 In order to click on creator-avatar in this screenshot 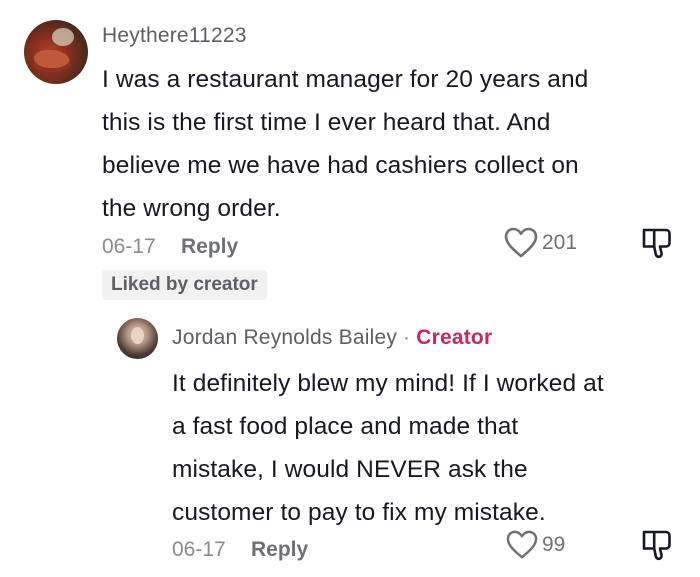, I will do `click(137, 338)`.